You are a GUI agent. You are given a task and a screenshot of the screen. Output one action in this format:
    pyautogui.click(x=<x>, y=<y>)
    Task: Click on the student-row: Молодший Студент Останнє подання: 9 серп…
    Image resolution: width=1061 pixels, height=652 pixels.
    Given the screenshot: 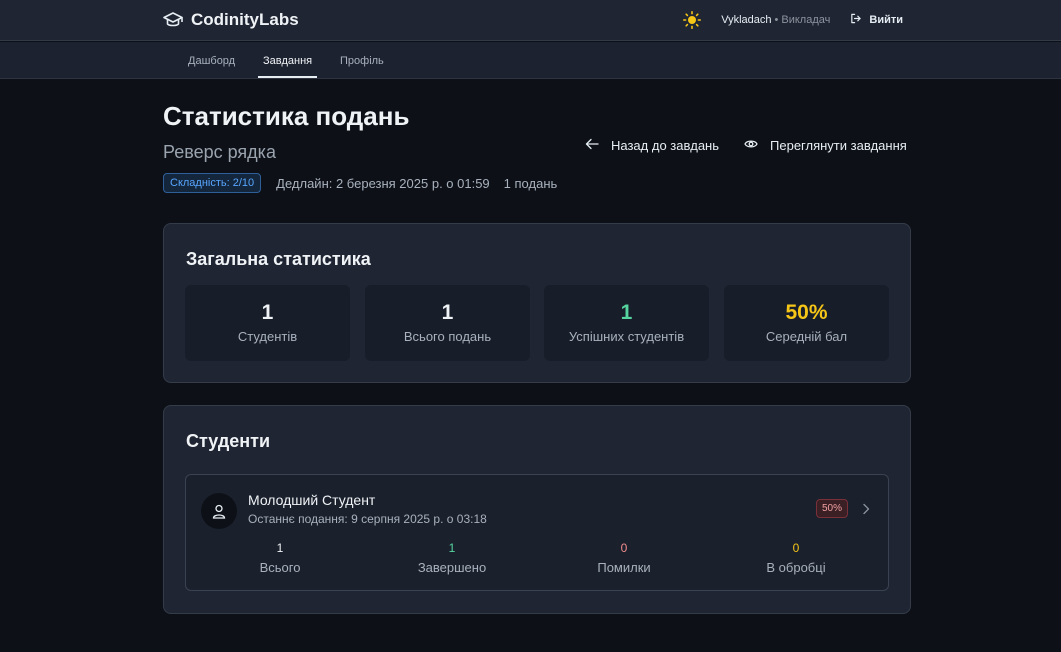 What is the action you would take?
    pyautogui.click(x=537, y=532)
    